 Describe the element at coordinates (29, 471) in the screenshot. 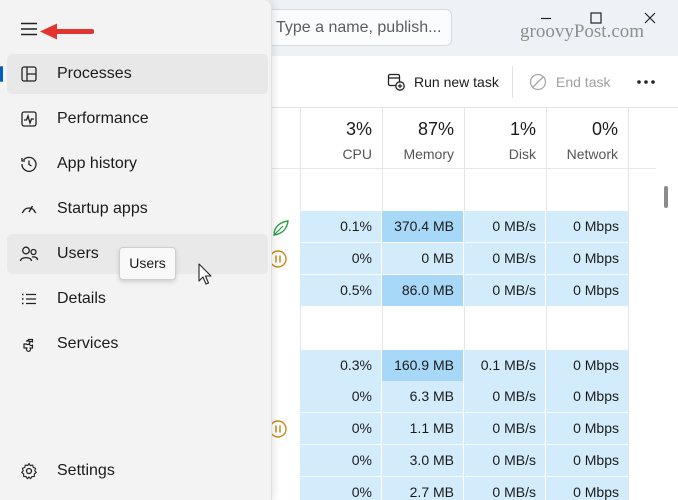

I see `gear-icon` at that location.